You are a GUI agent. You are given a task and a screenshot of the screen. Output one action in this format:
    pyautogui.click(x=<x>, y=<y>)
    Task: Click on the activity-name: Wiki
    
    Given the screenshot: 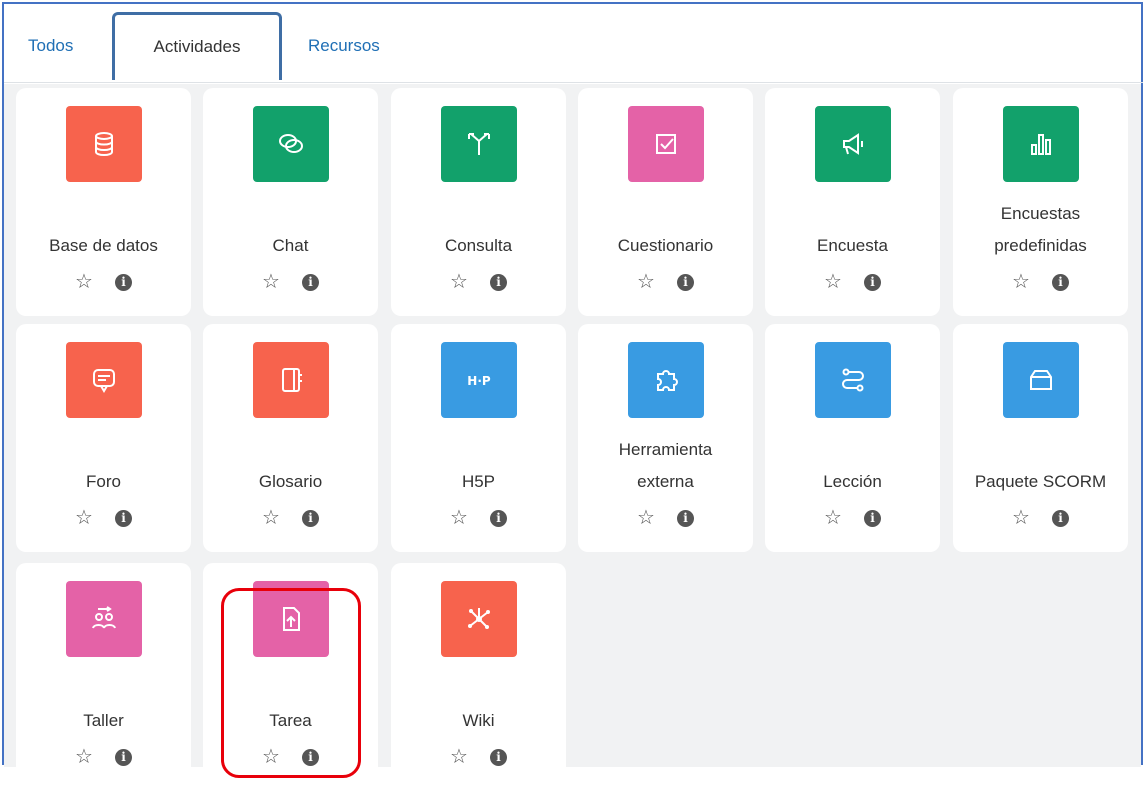 What is the action you would take?
    pyautogui.click(x=478, y=720)
    